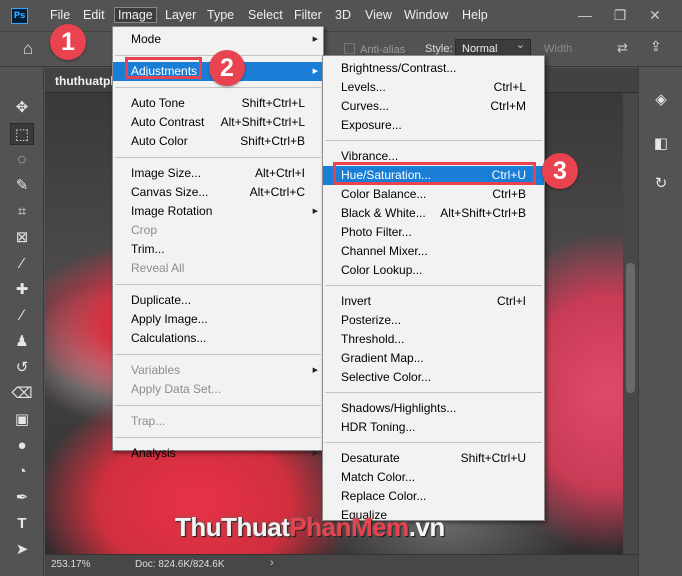  Describe the element at coordinates (433, 87) in the screenshot. I see `adjustments-menu-item-levels: Levels... Ctrl+L` at that location.